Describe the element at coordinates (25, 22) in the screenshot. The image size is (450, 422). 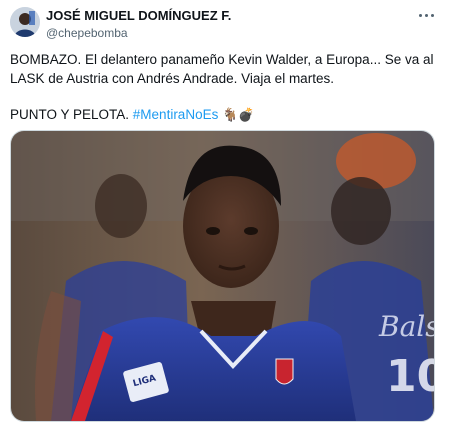
I see `profile-avatar` at that location.